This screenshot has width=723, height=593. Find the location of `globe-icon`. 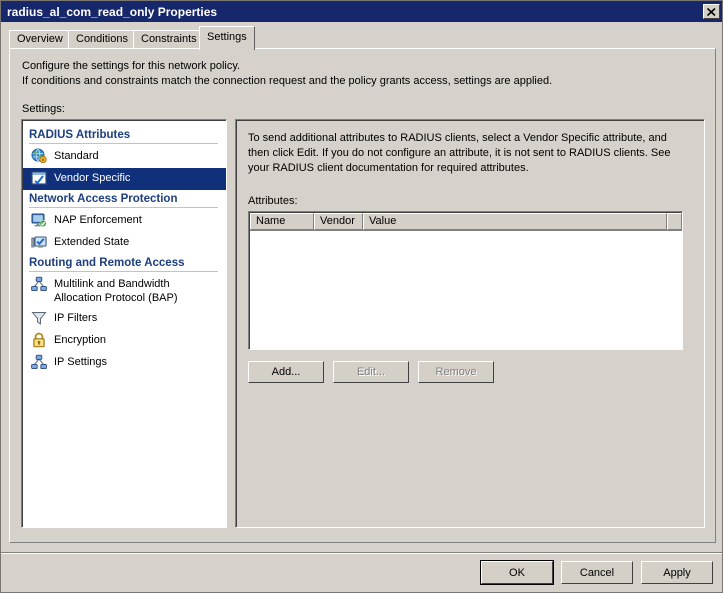

globe-icon is located at coordinates (39, 156).